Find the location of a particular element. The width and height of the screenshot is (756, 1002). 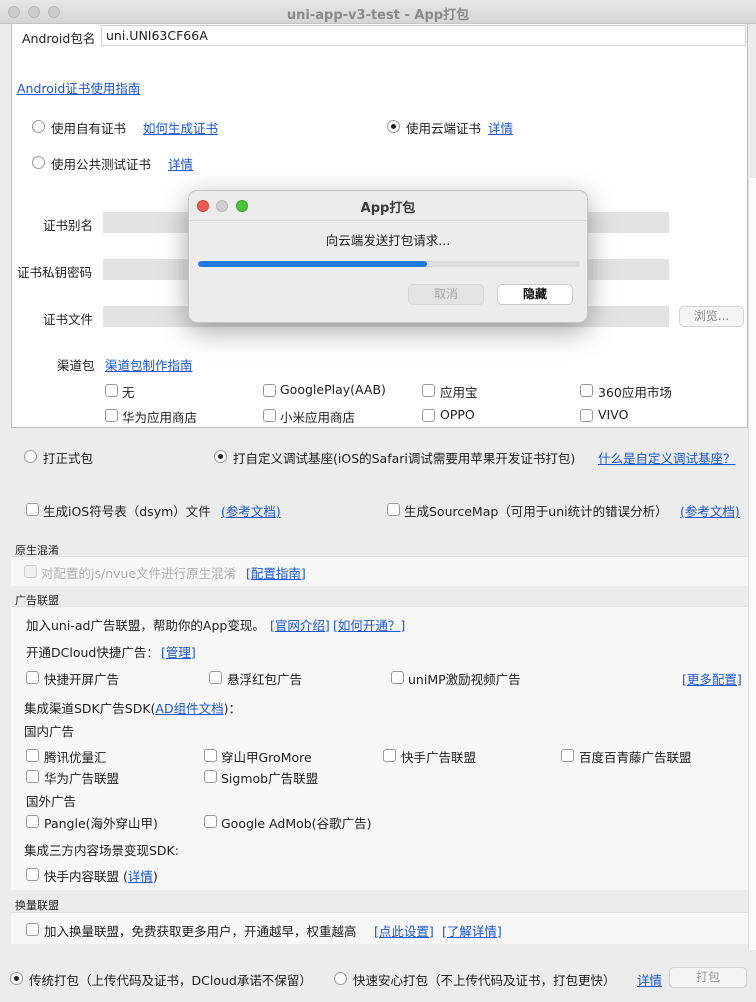

channel-item-label: VIVO is located at coordinates (613, 414).